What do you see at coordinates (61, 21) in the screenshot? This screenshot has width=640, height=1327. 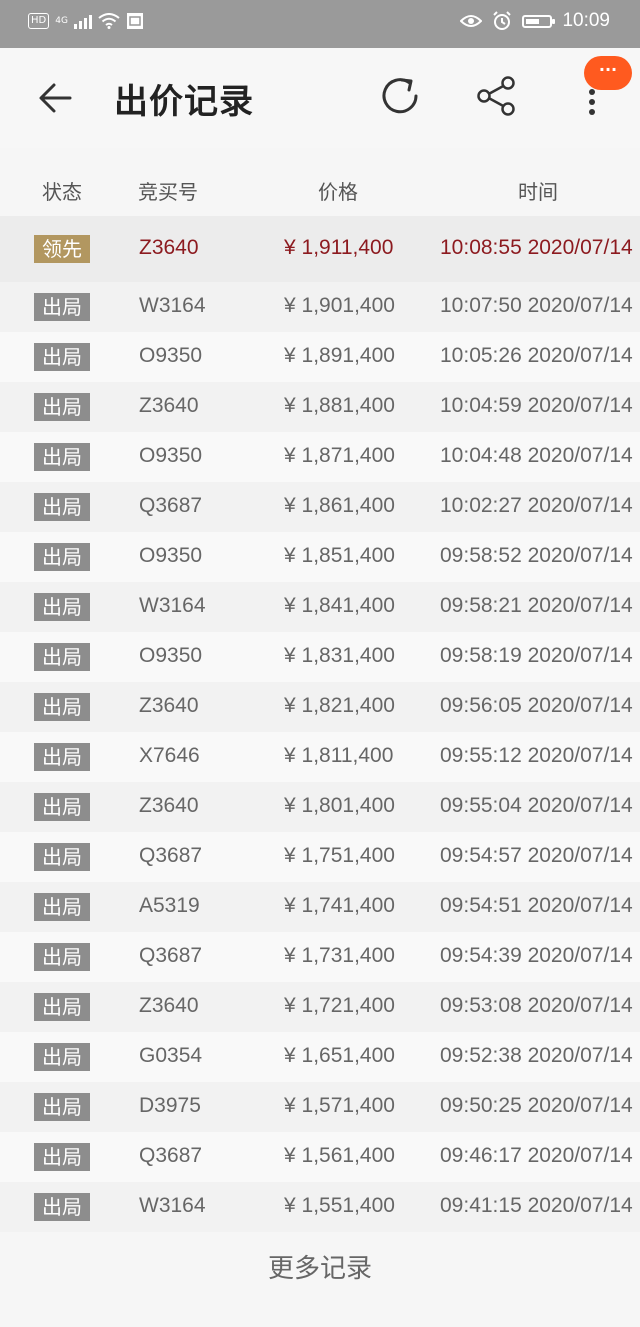 I see `network-type: 4G` at bounding box center [61, 21].